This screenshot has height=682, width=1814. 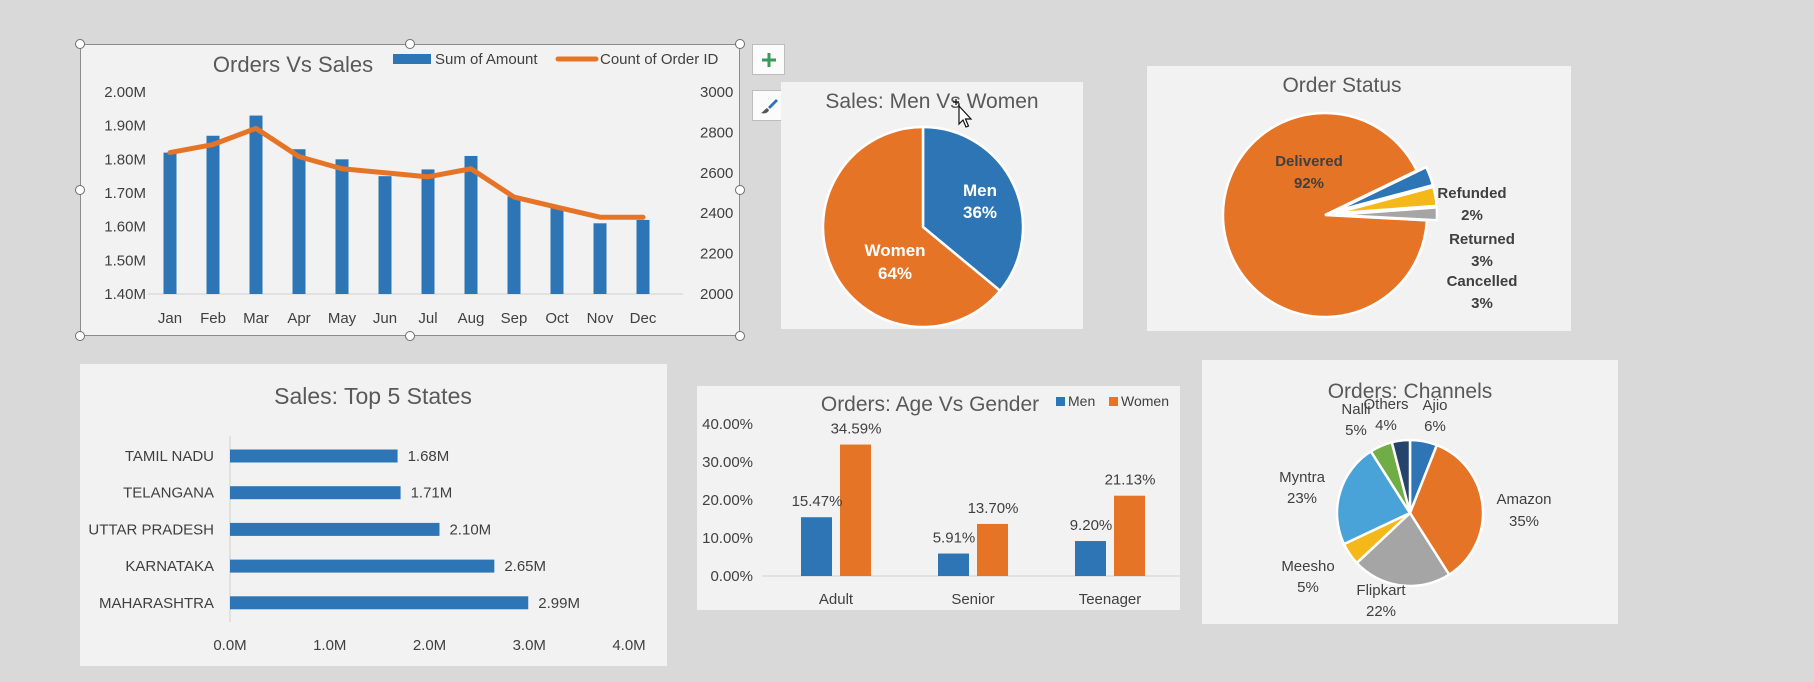 What do you see at coordinates (659, 59) in the screenshot?
I see `legend-label-orders: Count of Order ID` at bounding box center [659, 59].